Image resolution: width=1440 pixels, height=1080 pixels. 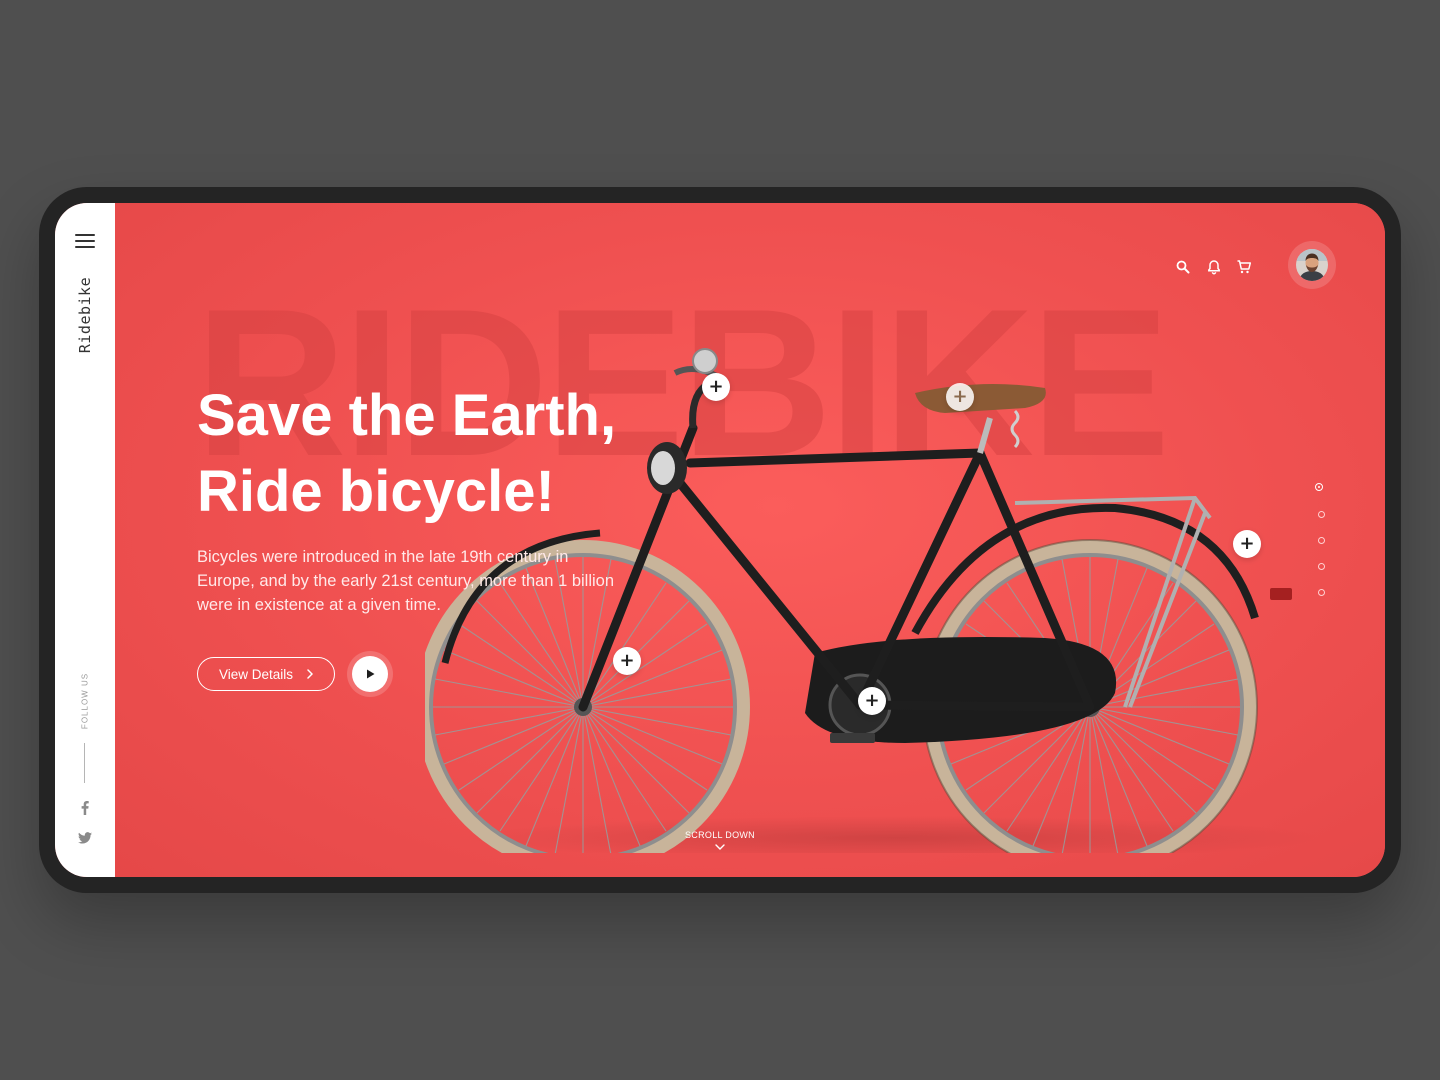 What do you see at coordinates (1247, 544) in the screenshot?
I see `hotspot-rear-light: +` at bounding box center [1247, 544].